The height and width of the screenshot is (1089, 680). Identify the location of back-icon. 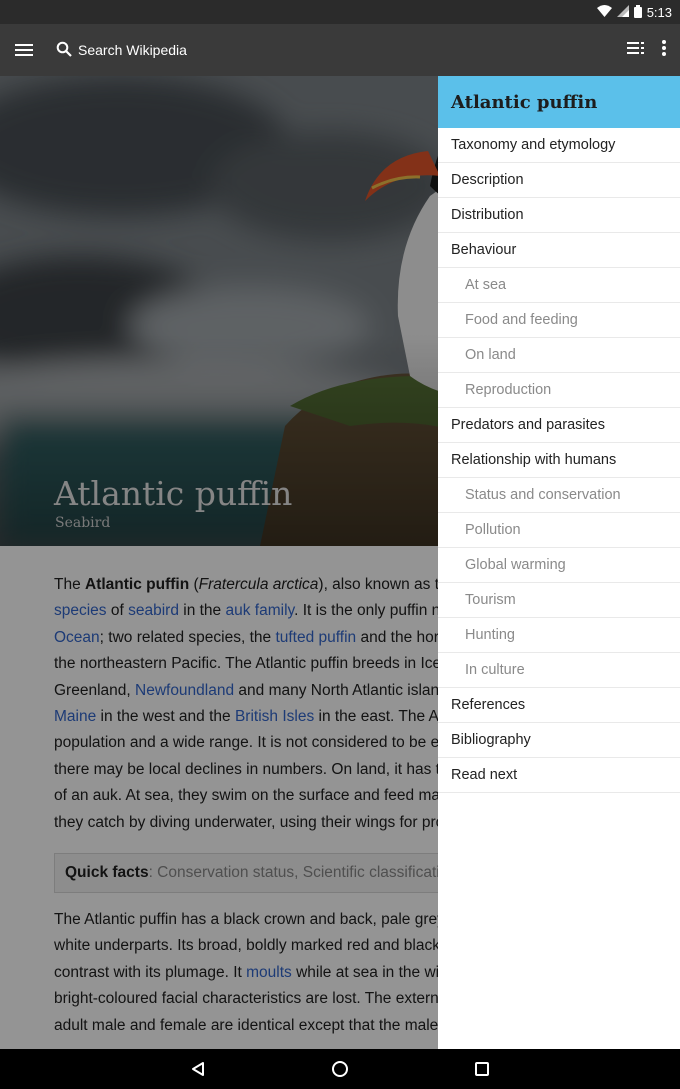
(198, 1069).